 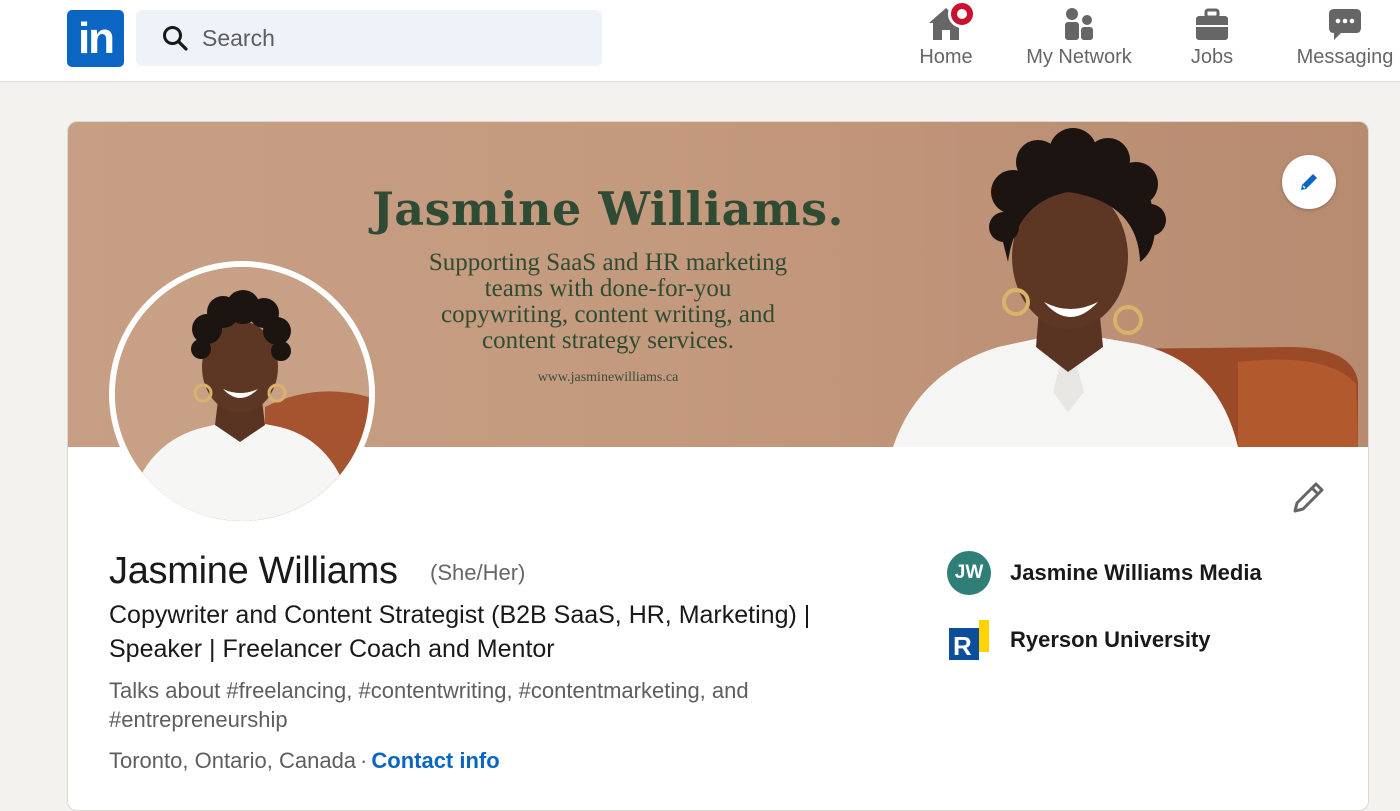 I want to click on notification-badge, so click(x=962, y=14).